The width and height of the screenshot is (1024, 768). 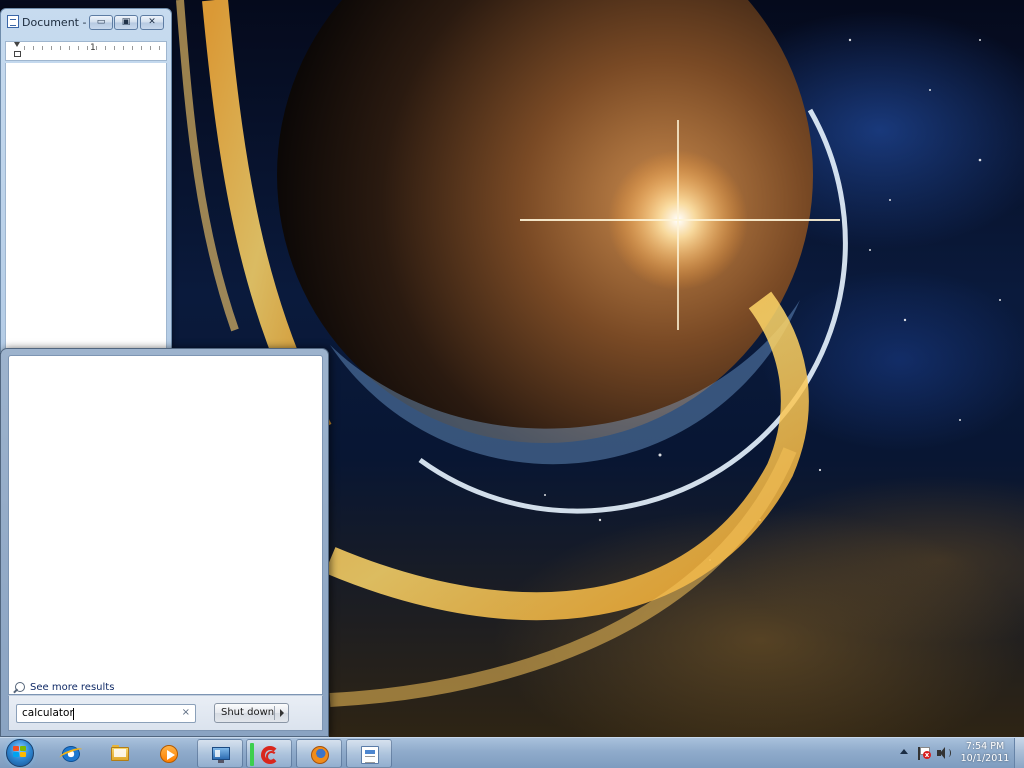 What do you see at coordinates (126, 22) in the screenshot?
I see `maximize-button: ▣` at bounding box center [126, 22].